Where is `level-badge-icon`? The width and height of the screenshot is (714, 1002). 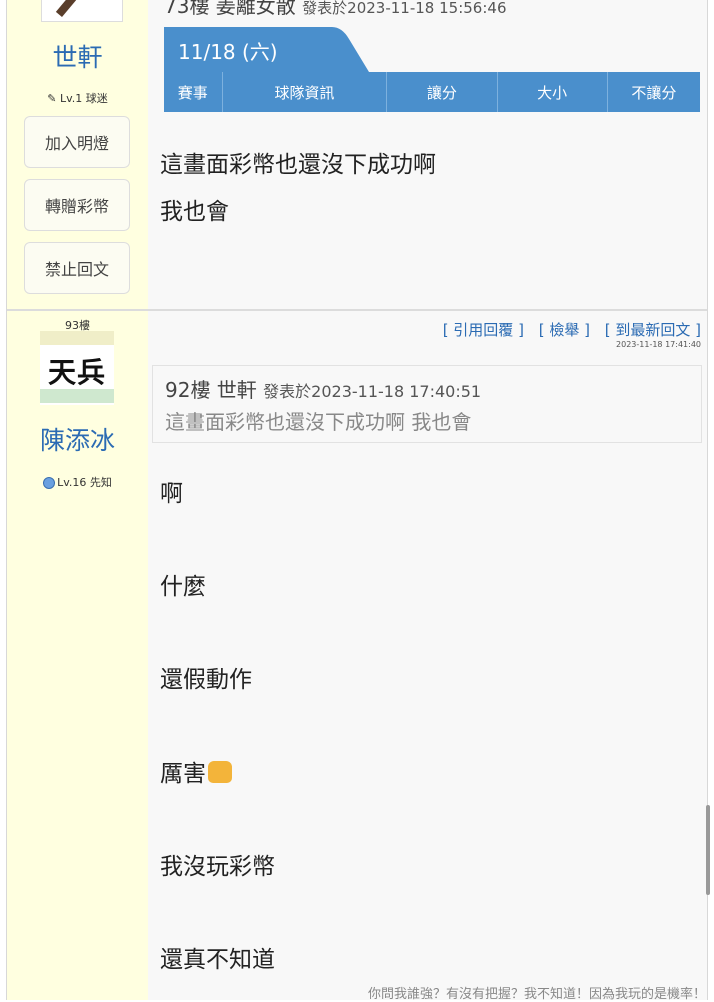
level-badge-icon is located at coordinates (49, 483).